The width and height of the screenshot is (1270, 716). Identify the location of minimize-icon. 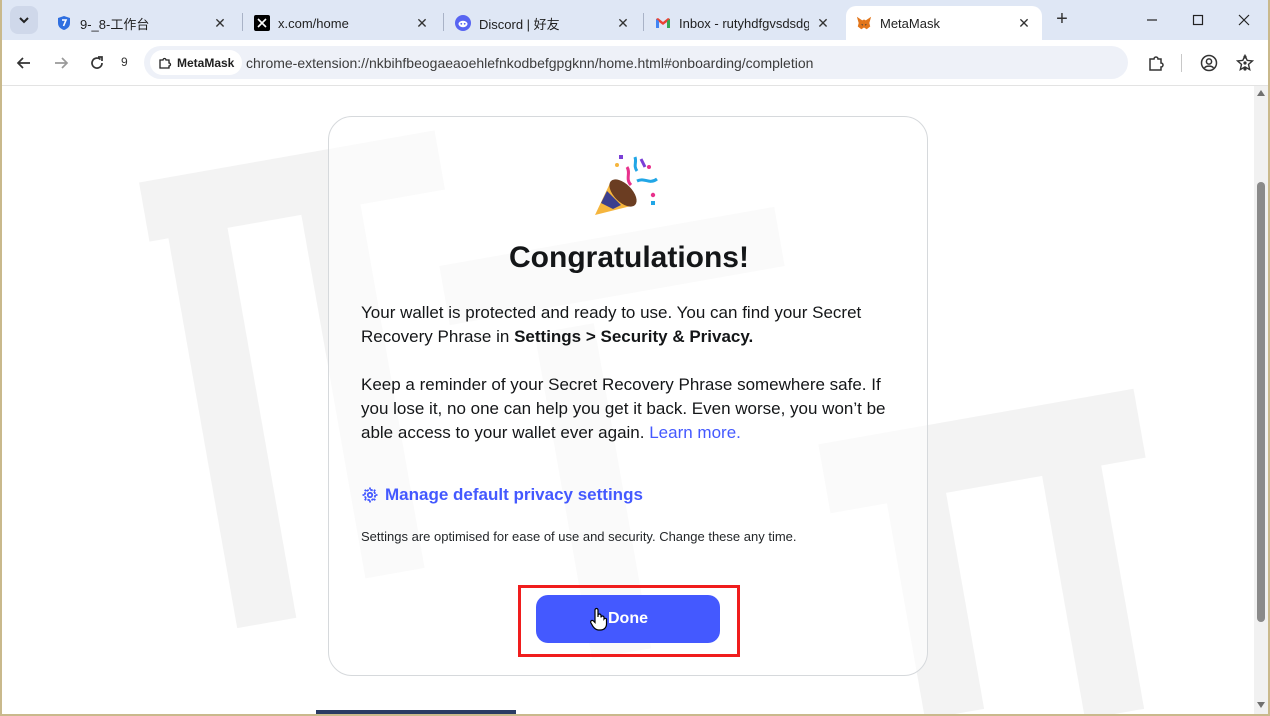
(1152, 20).